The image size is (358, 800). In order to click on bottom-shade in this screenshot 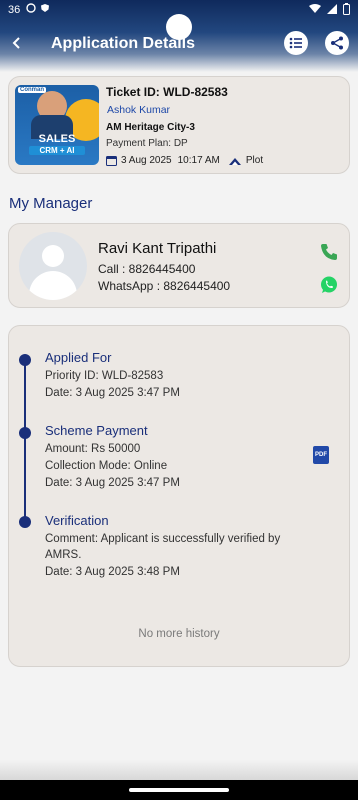, I will do `click(179, 770)`.